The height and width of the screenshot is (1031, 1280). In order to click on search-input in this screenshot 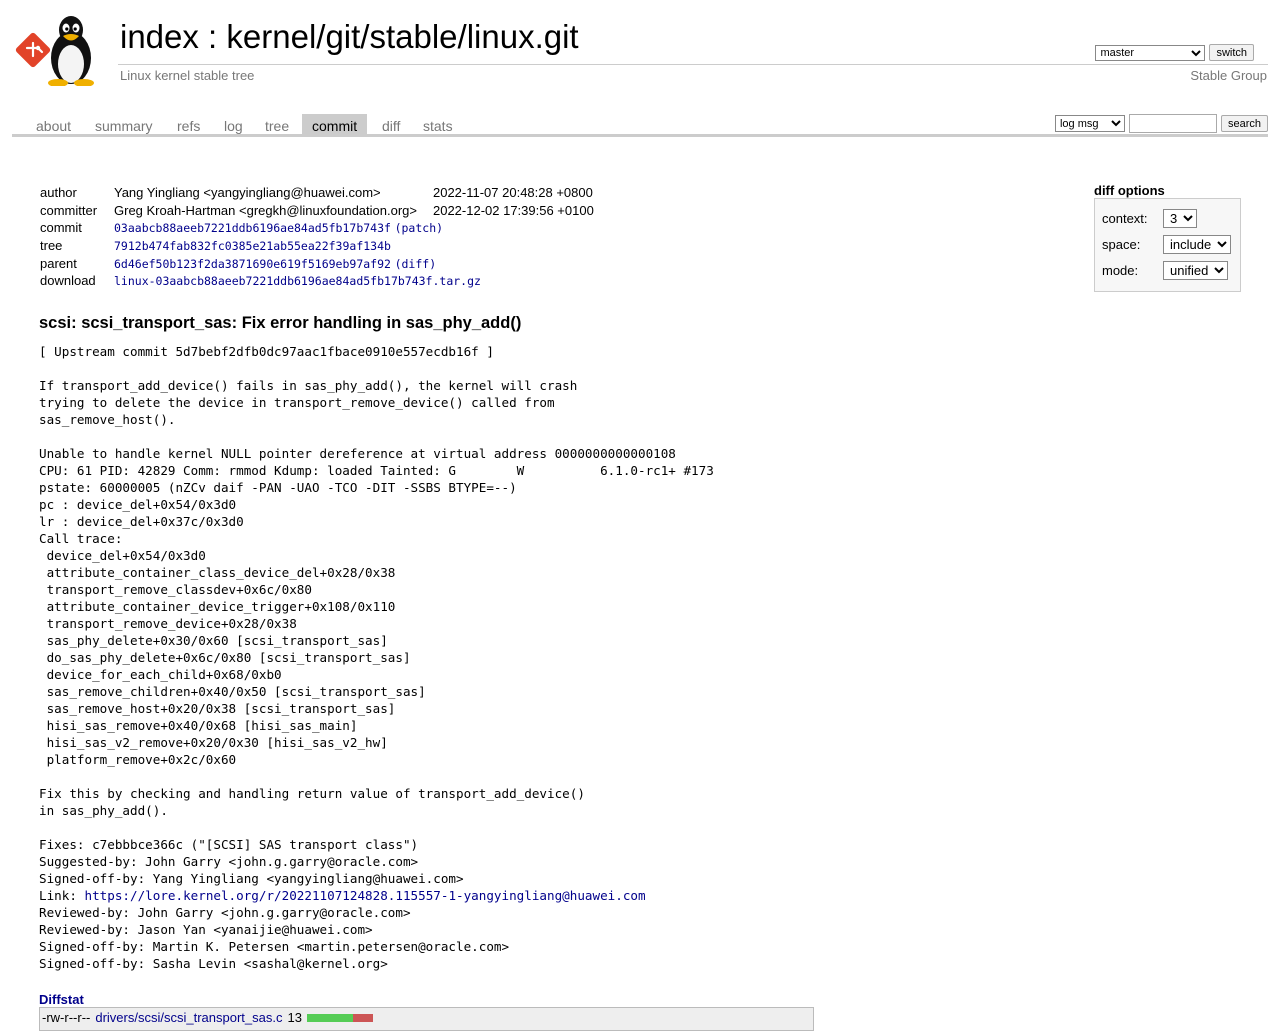, I will do `click(1172, 123)`.